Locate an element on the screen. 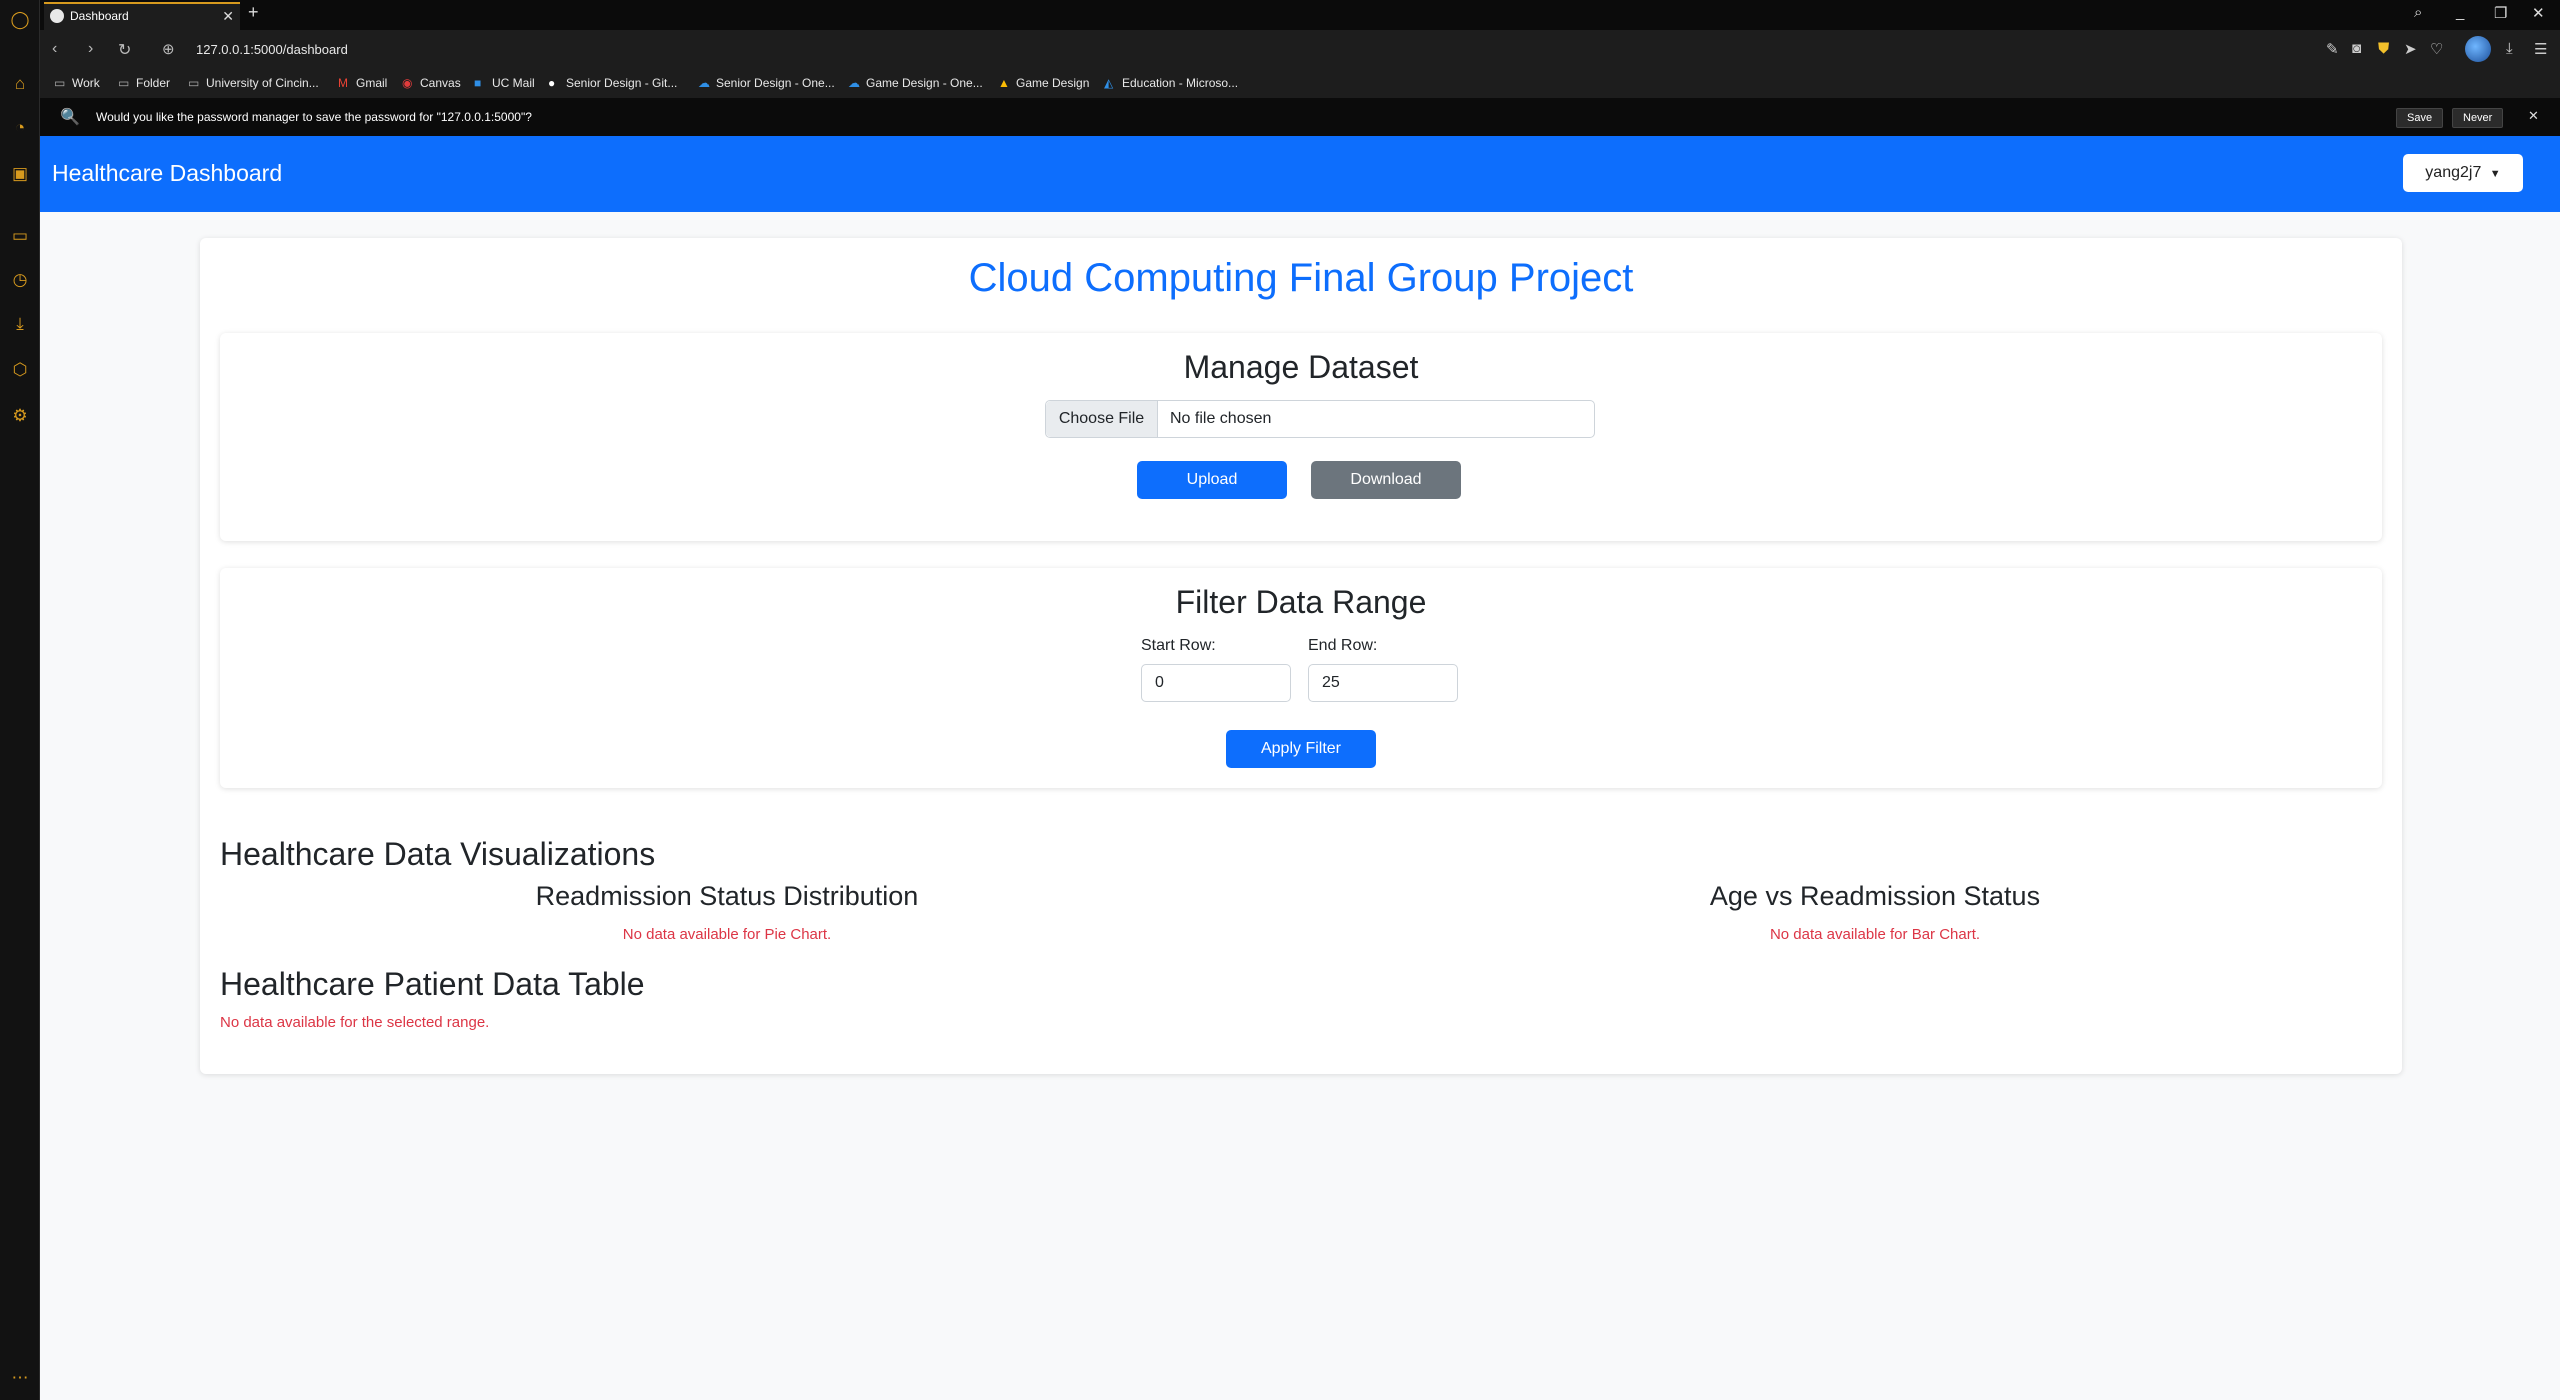  restore-icon: ❐ is located at coordinates (2500, 13).